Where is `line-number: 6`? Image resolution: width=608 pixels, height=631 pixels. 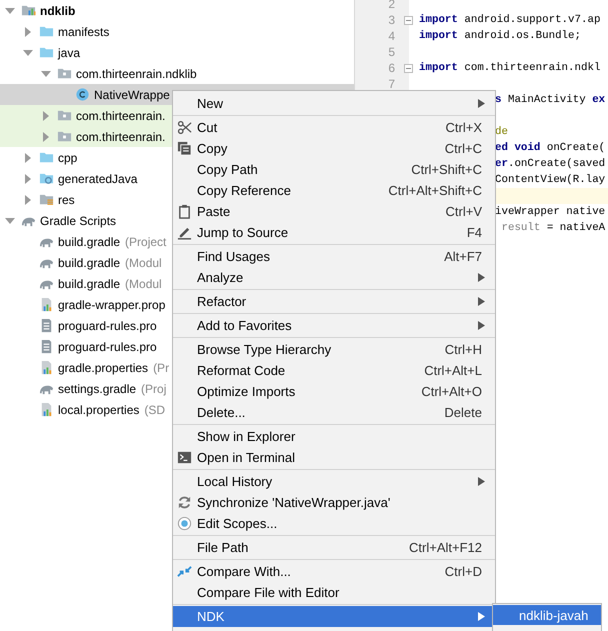 line-number: 6 is located at coordinates (391, 68).